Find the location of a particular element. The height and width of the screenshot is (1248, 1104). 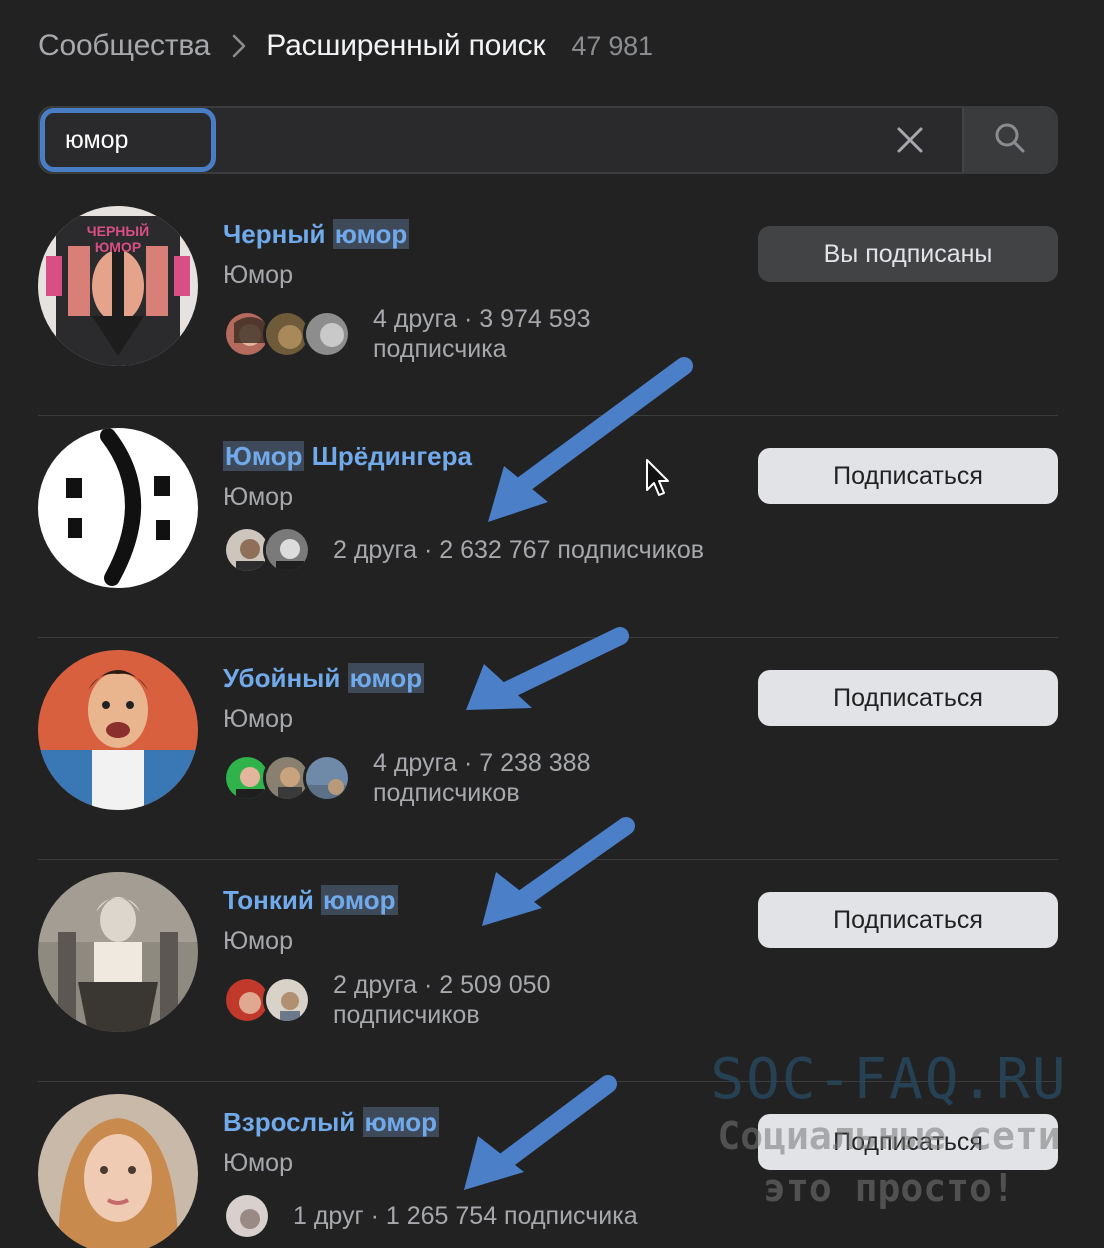

friends-block: 1 друг · 1 265 754 подписчика is located at coordinates (430, 1216).